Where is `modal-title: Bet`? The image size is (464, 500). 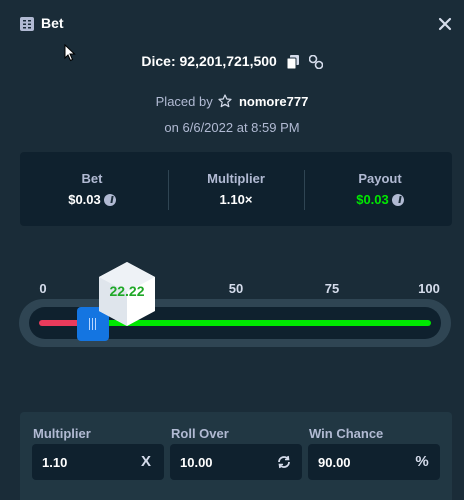 modal-title: Bet is located at coordinates (52, 23).